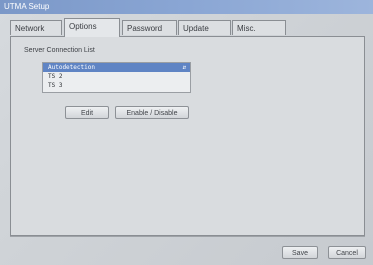 This screenshot has width=373, height=265. I want to click on tab-network: Network, so click(36, 27).